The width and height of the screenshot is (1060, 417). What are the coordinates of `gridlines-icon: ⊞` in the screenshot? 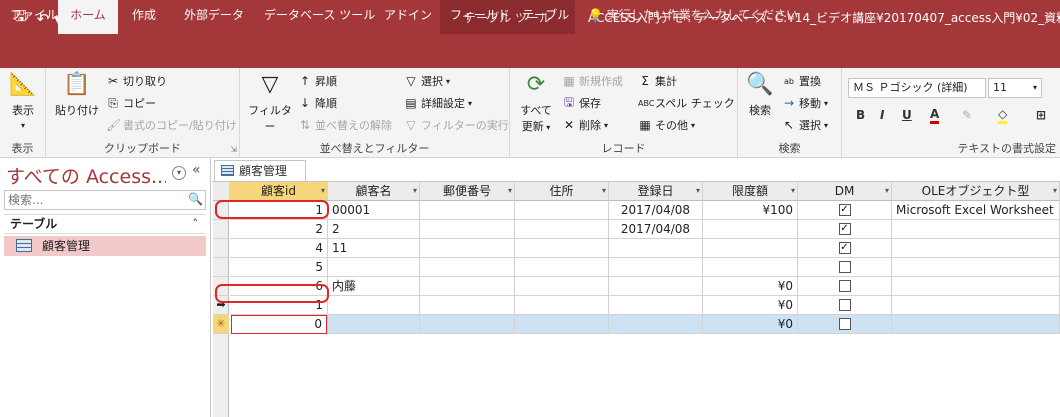 It's located at (1041, 115).